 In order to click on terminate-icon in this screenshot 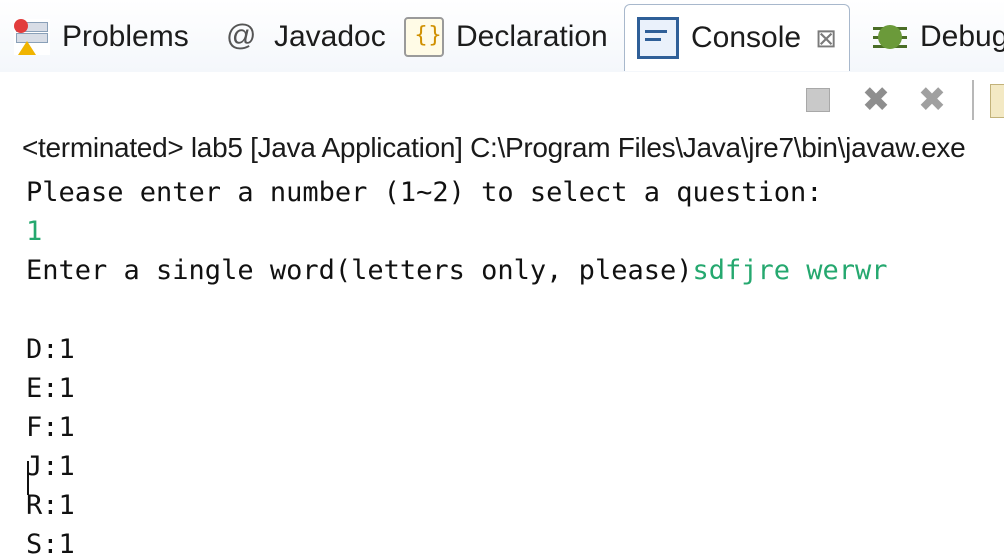, I will do `click(818, 100)`.